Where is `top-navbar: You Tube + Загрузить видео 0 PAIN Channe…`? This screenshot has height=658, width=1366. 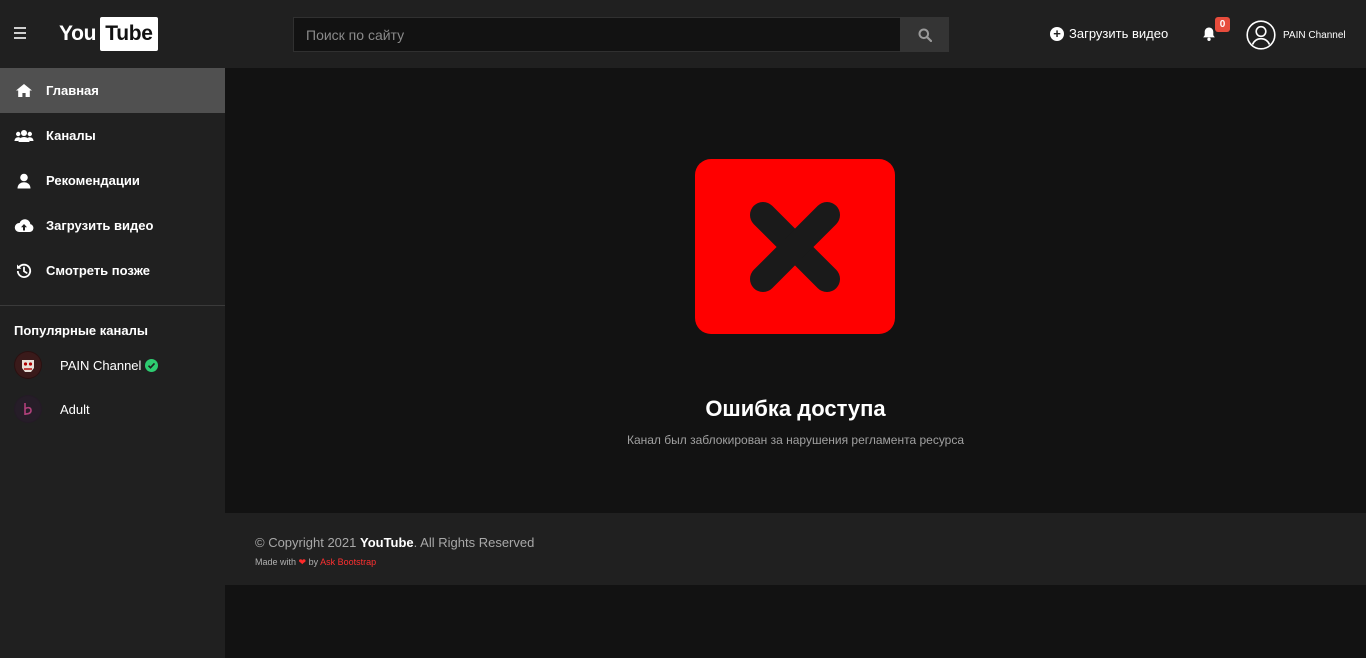 top-navbar: You Tube + Загрузить видео 0 PAIN Channe… is located at coordinates (683, 34).